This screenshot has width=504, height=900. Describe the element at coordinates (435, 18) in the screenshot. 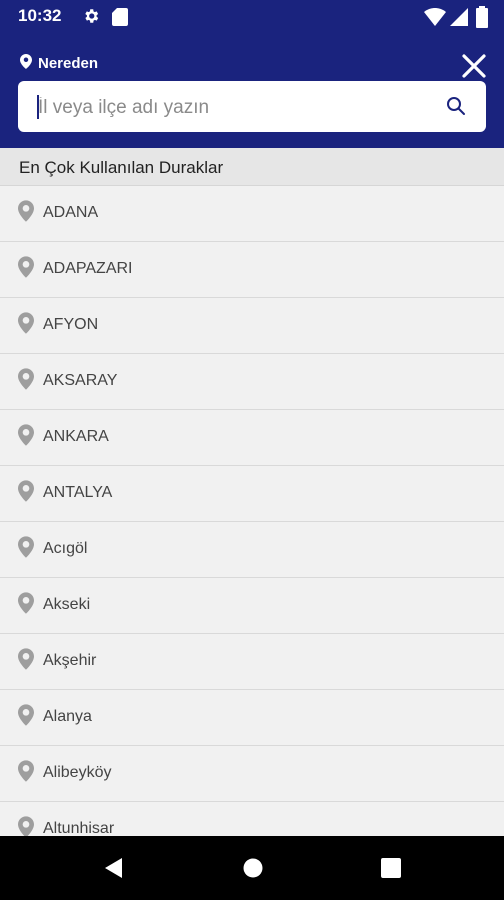

I see `wifi-icon` at that location.